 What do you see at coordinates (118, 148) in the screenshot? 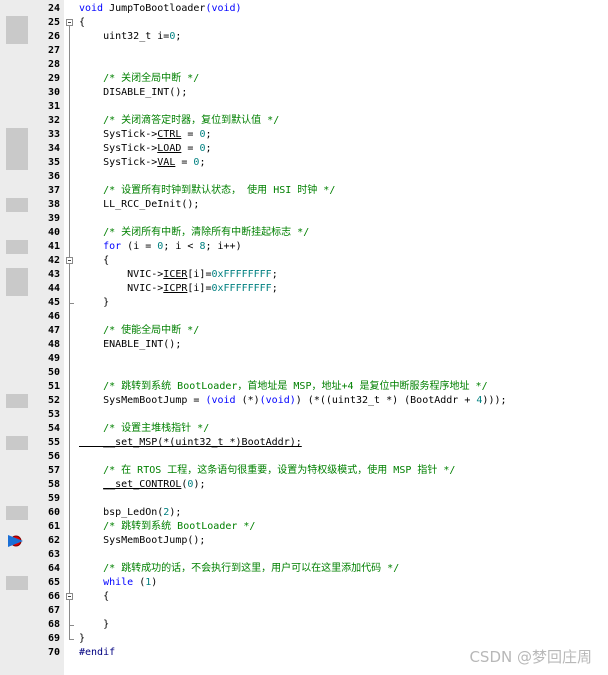
I see `code-token: SysTick->` at bounding box center [118, 148].